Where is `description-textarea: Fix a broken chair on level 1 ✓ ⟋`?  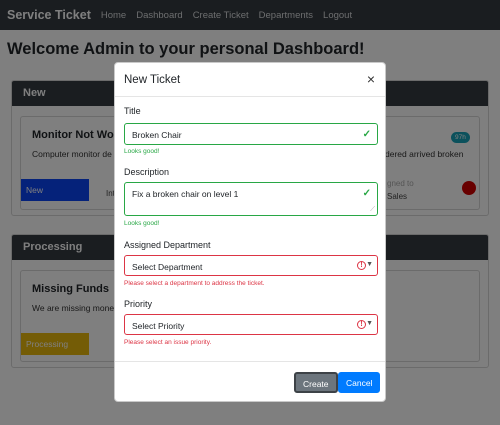 description-textarea: Fix a broken chair on level 1 ✓ ⟋ is located at coordinates (251, 199).